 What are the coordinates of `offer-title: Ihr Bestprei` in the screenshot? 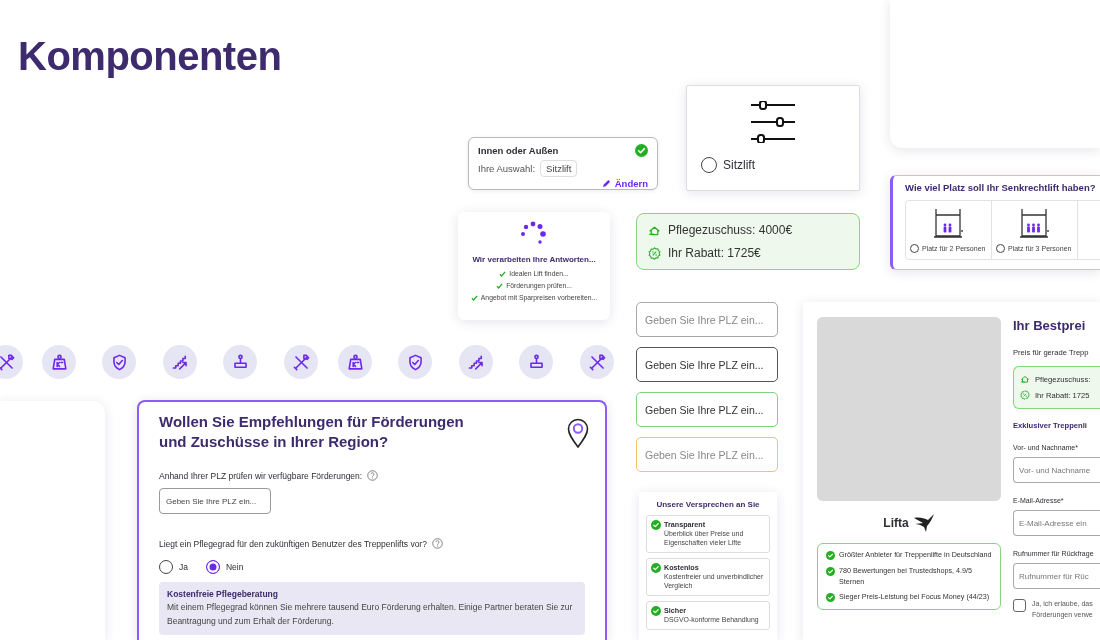 It's located at (1050, 325).